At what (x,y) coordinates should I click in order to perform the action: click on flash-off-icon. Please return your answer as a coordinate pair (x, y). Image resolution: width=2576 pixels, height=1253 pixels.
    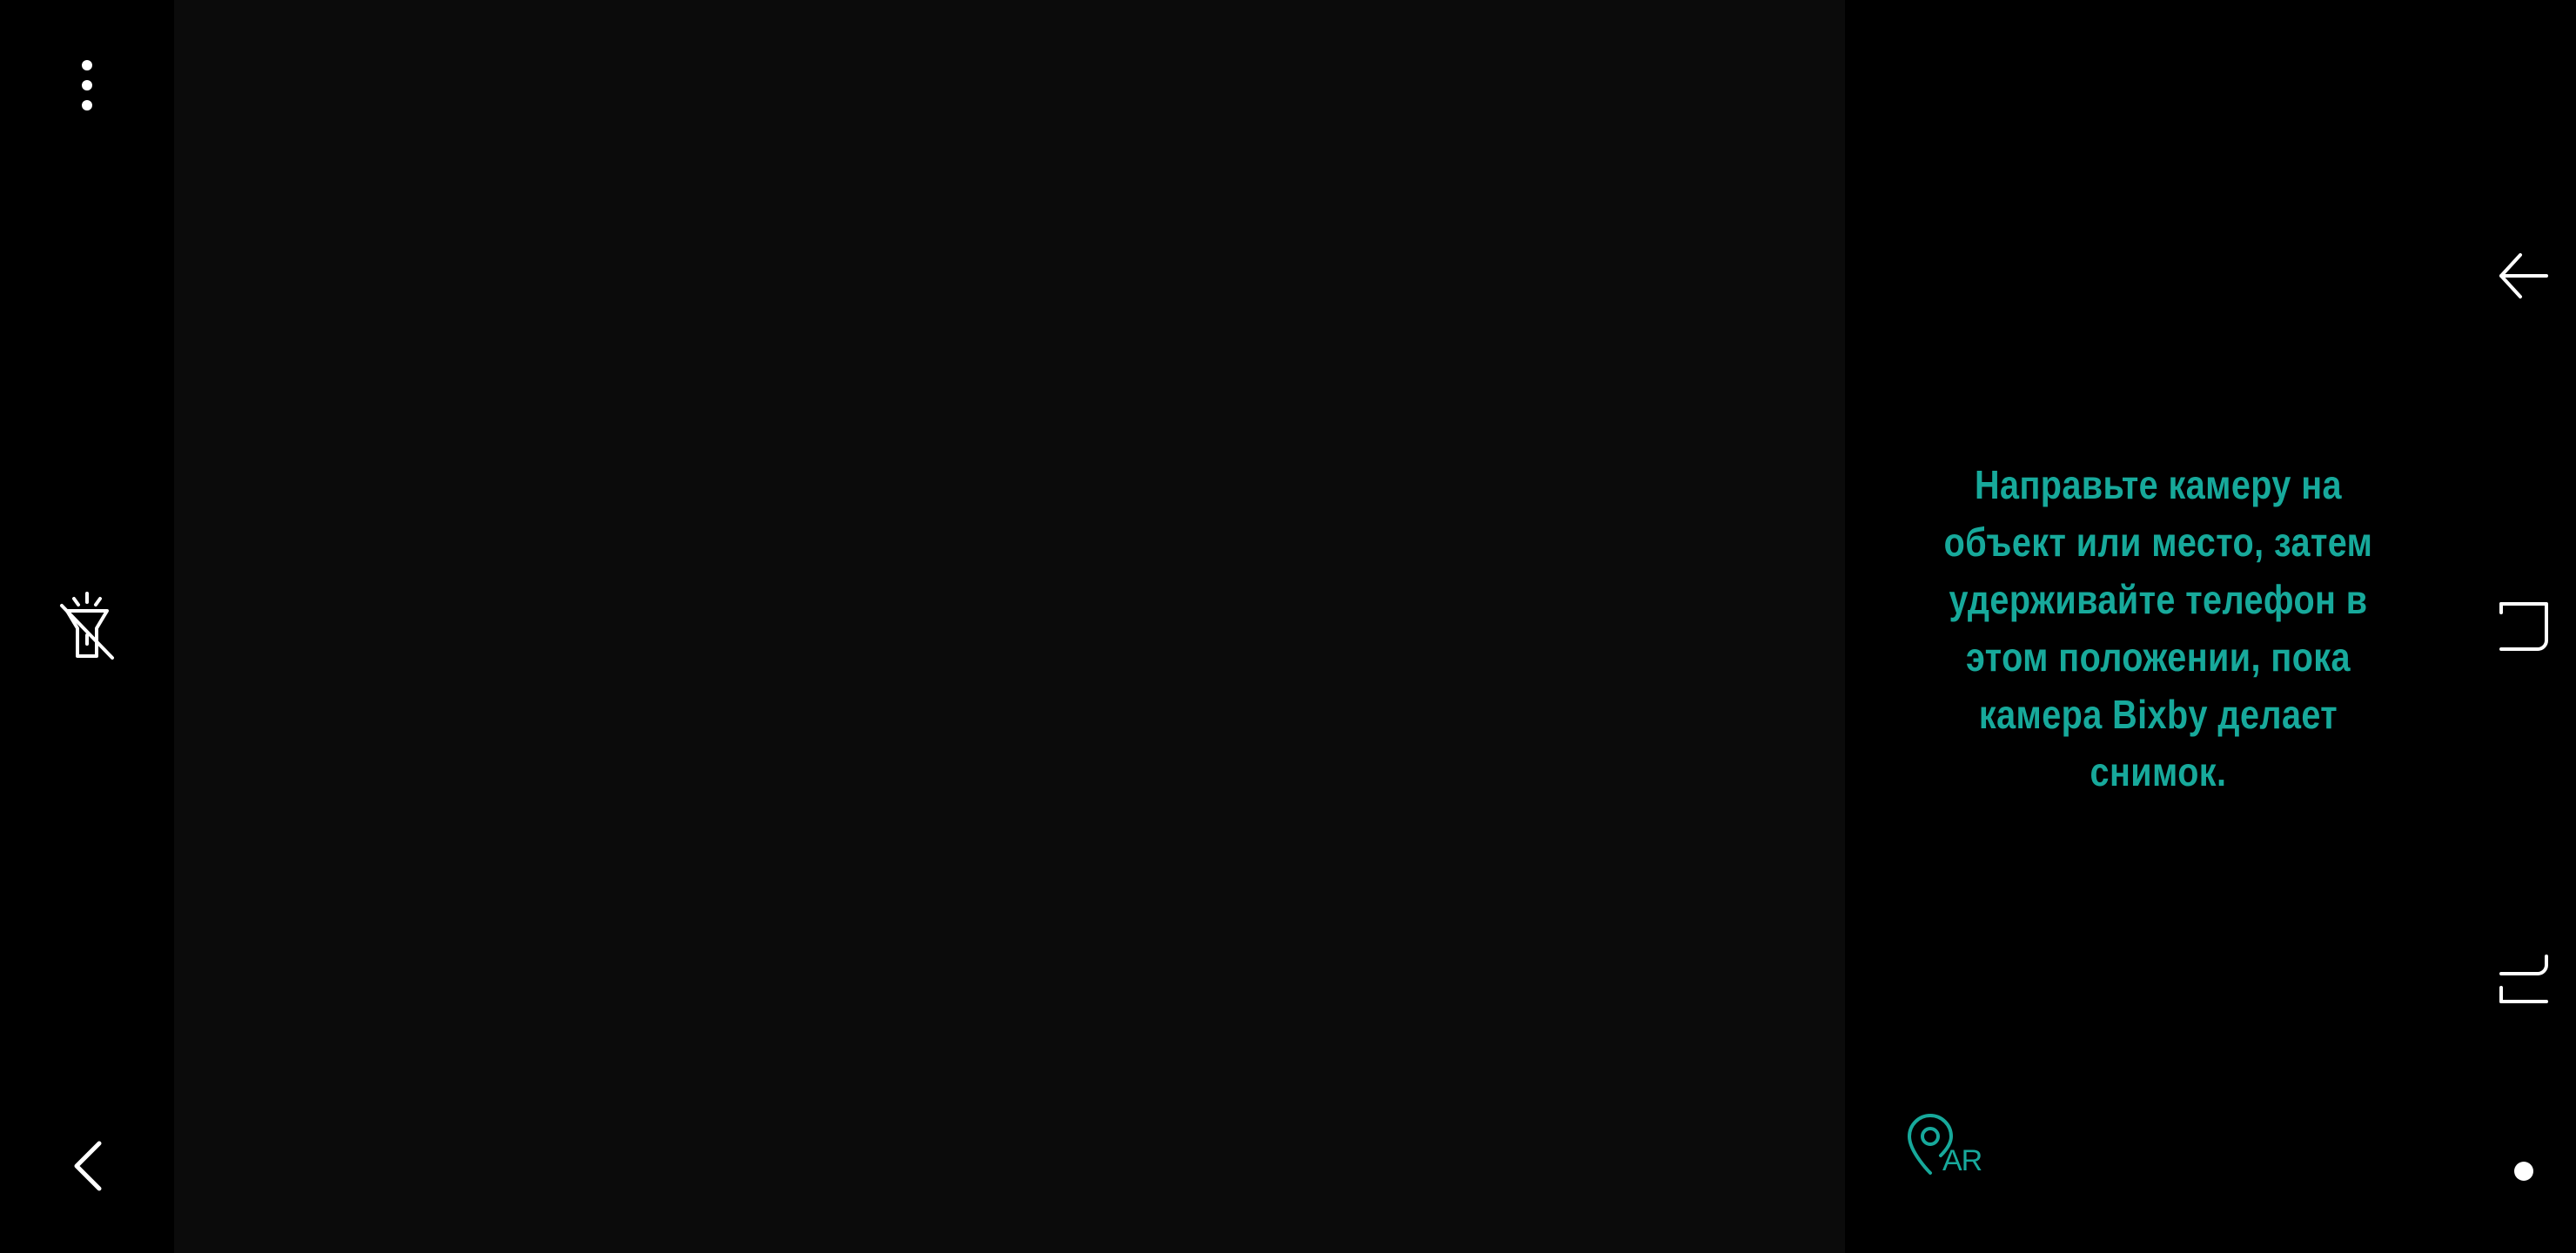
    Looking at the image, I should click on (87, 626).